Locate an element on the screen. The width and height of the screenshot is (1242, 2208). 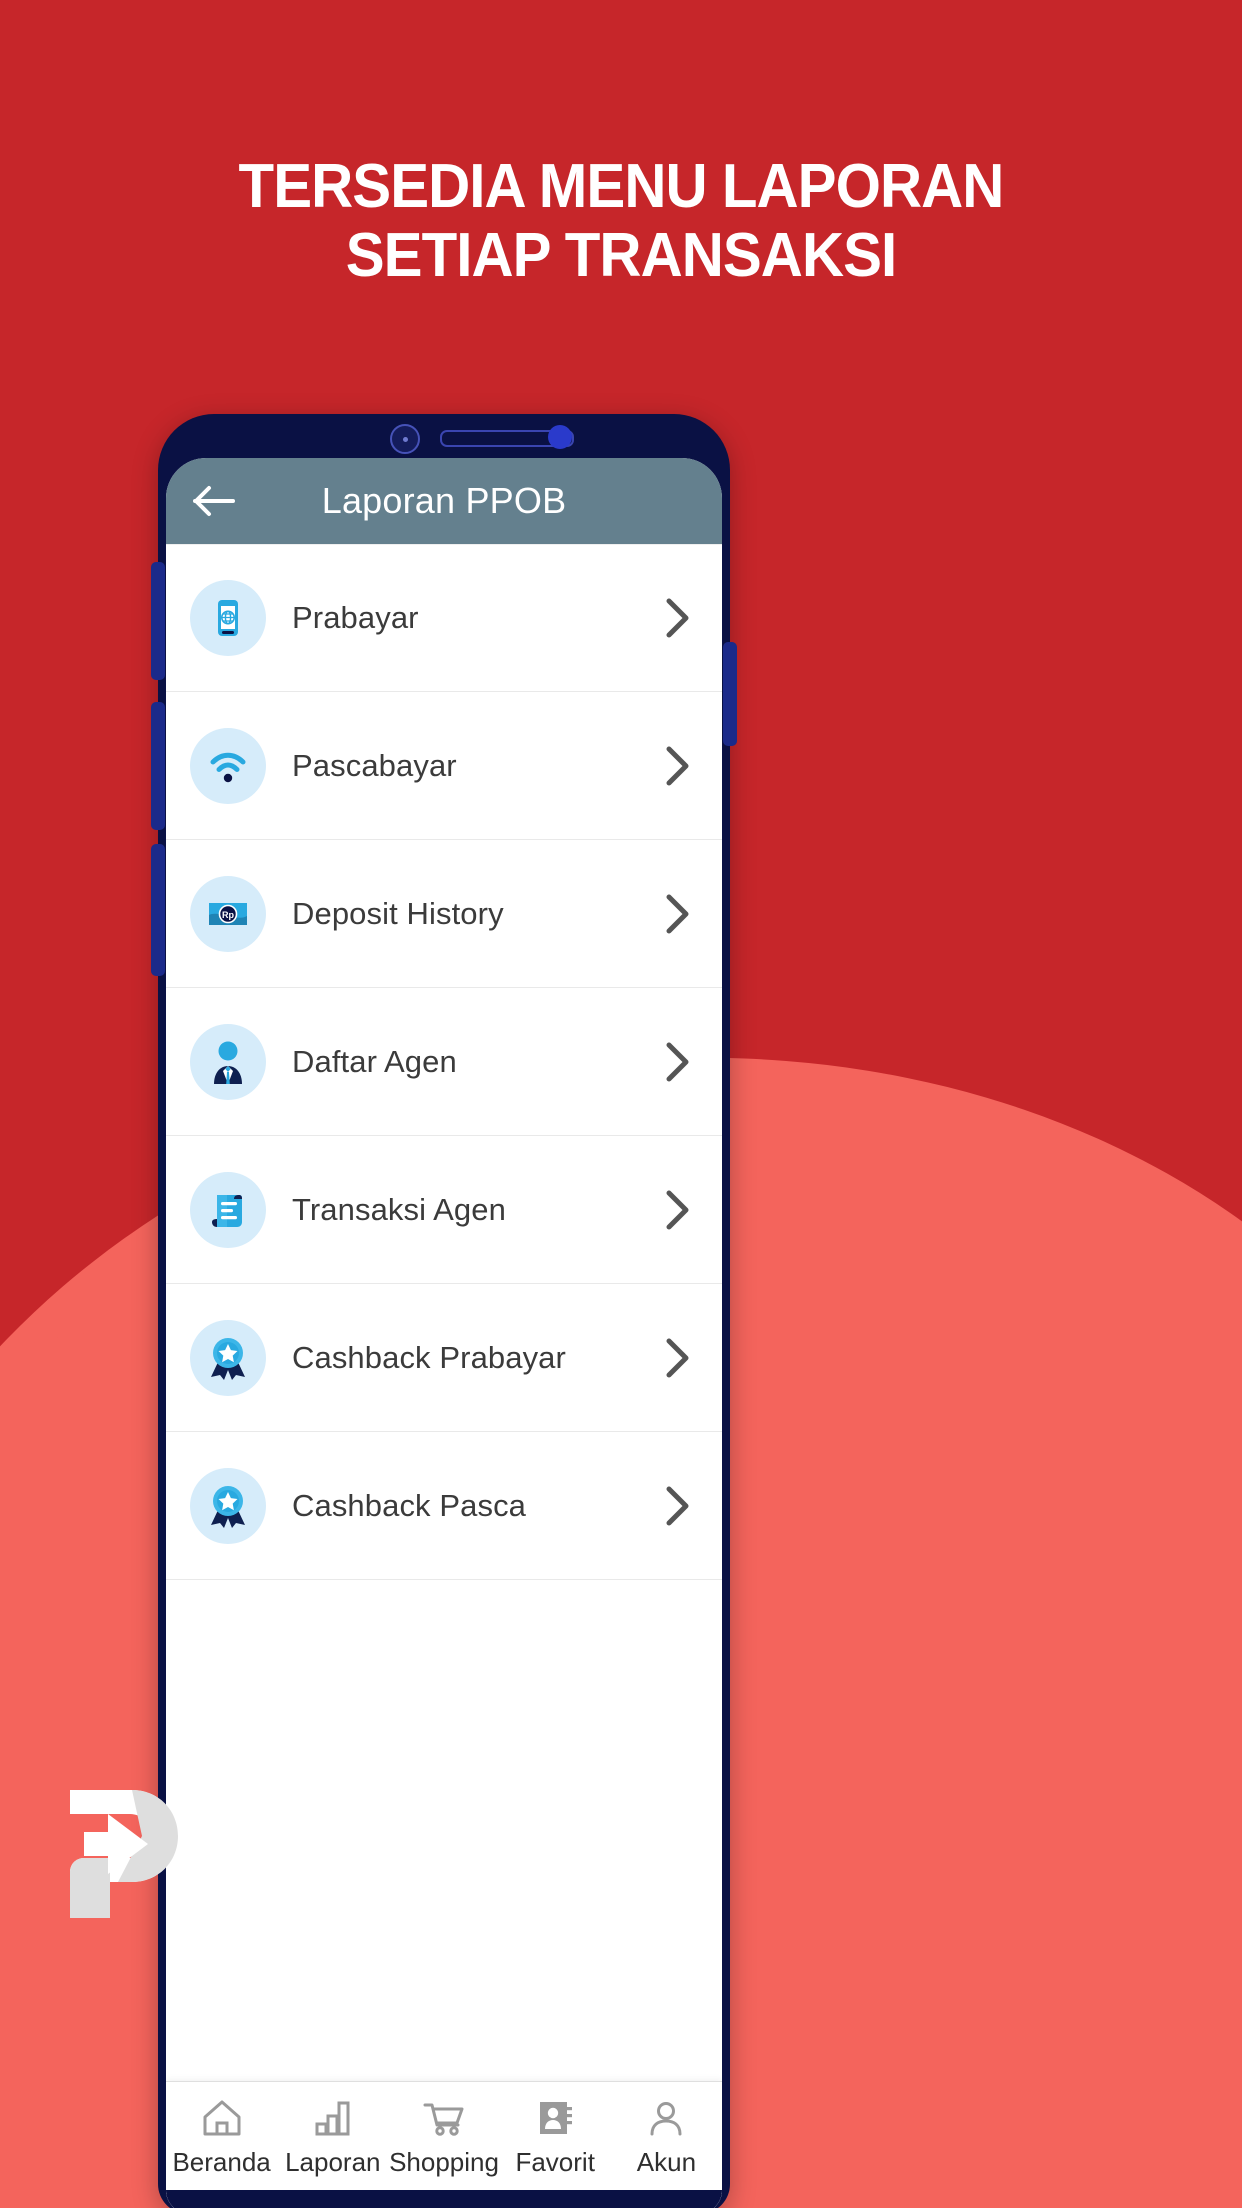
shopping-cart-icon is located at coordinates (443, 2119).